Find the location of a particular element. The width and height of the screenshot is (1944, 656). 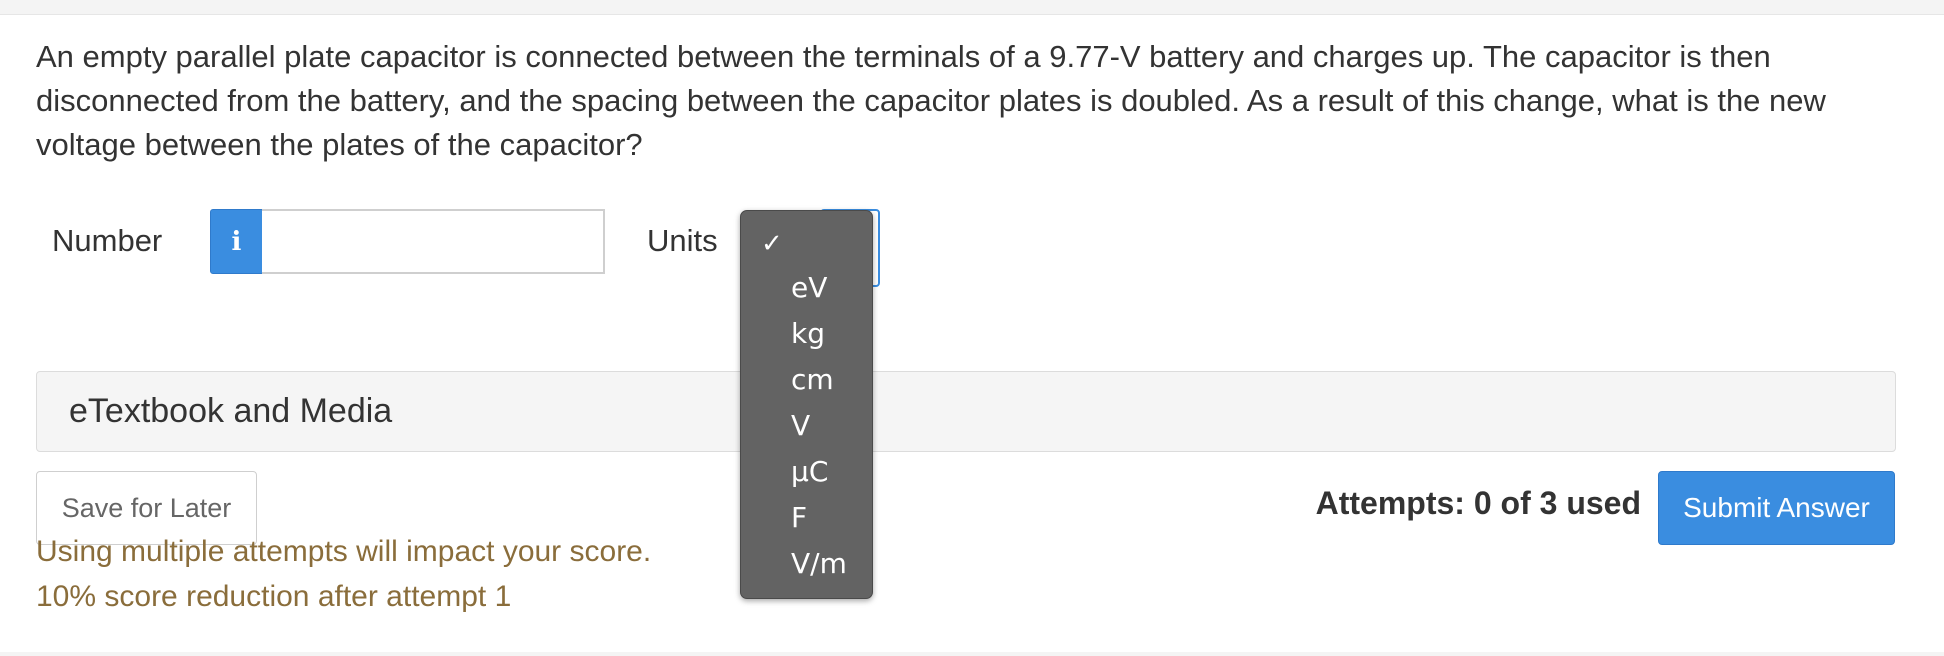

submit-answer-button: Submit Answer is located at coordinates (1776, 508).